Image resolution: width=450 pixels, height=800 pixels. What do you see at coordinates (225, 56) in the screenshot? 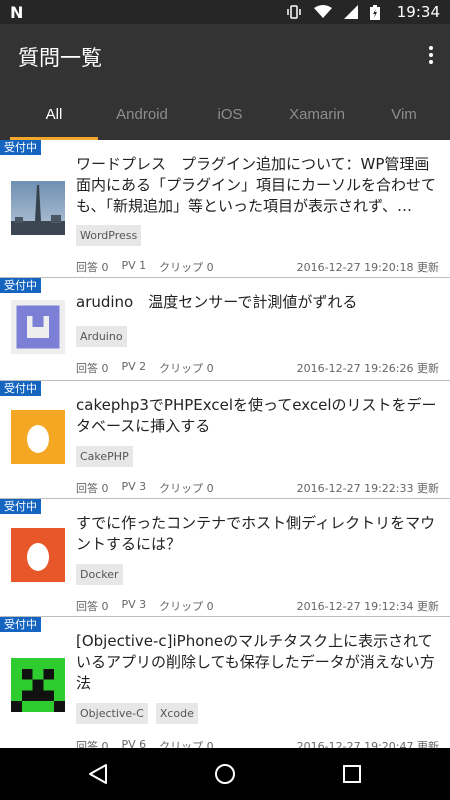
I see `app-bar: 質問一覧` at bounding box center [225, 56].